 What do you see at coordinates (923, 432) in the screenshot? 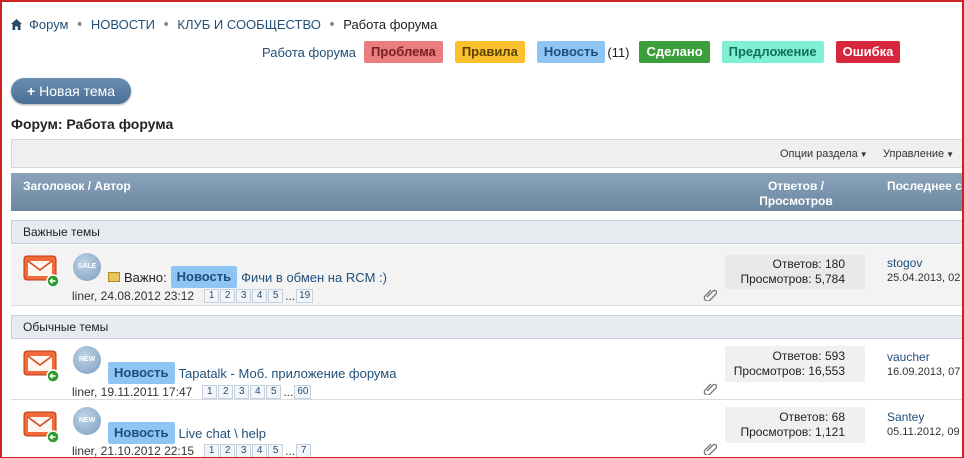
I see `last-post-date: 05.11.2012, 09` at bounding box center [923, 432].